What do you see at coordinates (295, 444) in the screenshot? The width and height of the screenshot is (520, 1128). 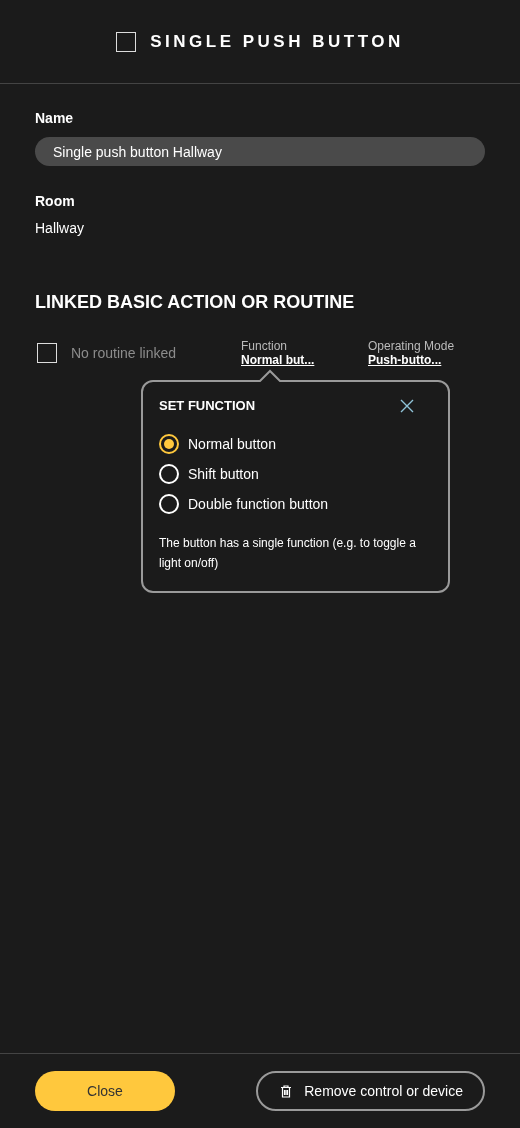 I see `radio-option: Normal button` at bounding box center [295, 444].